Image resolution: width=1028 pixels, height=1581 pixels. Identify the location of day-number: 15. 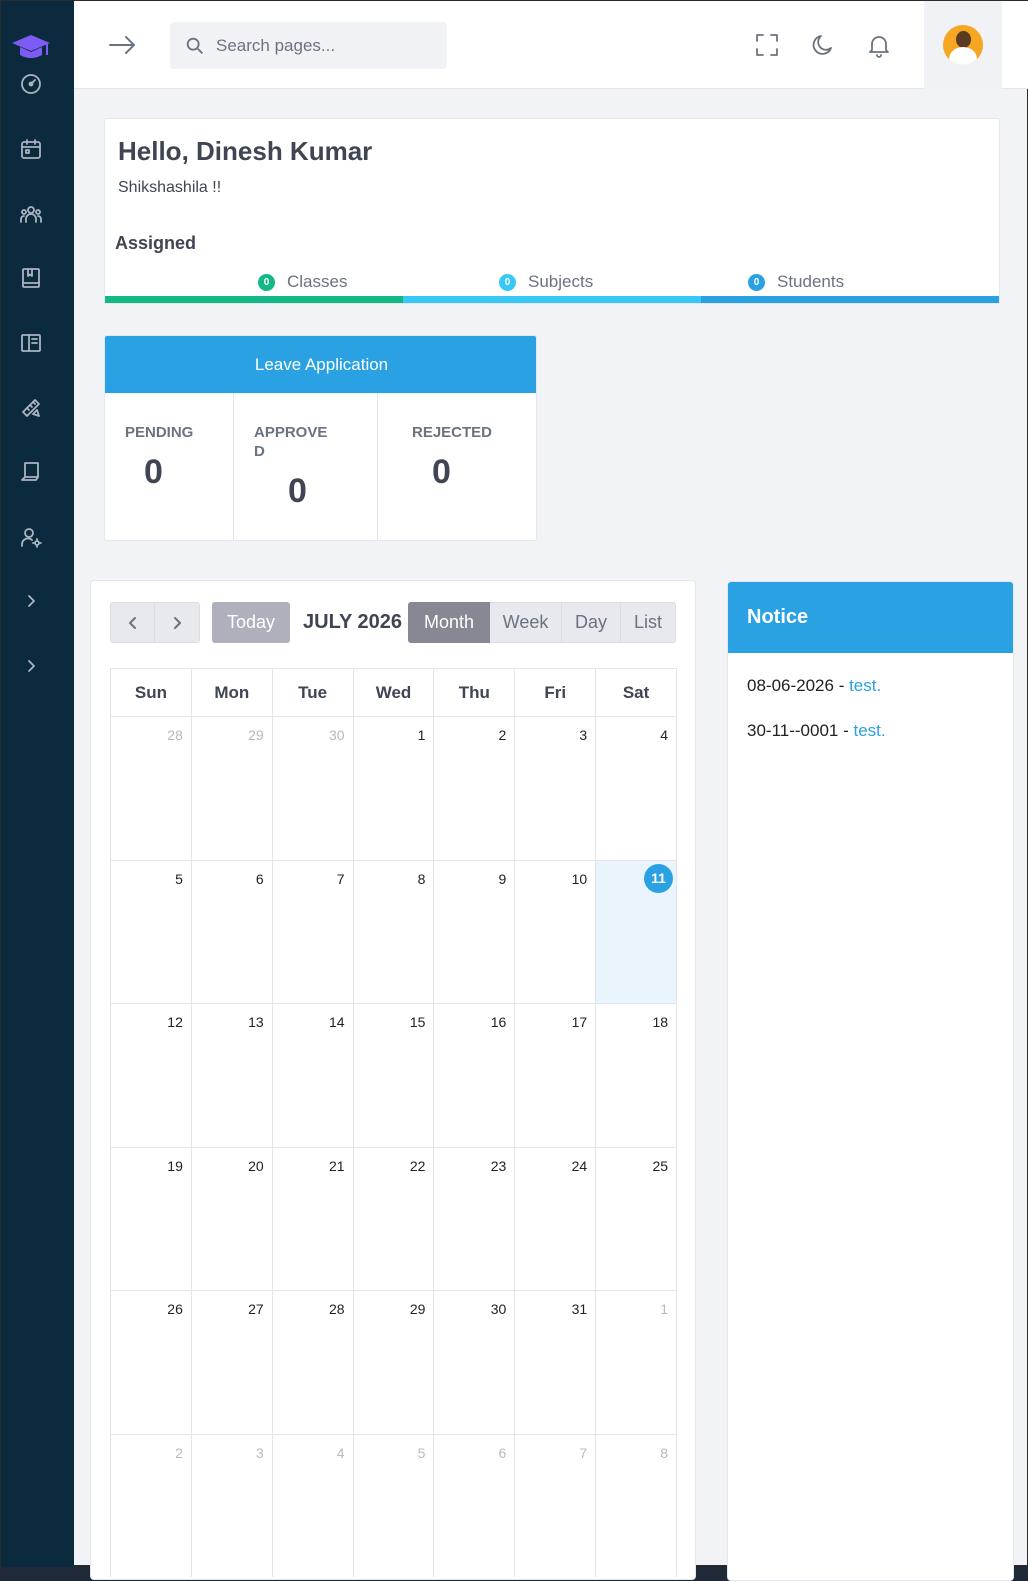
(417, 1022).